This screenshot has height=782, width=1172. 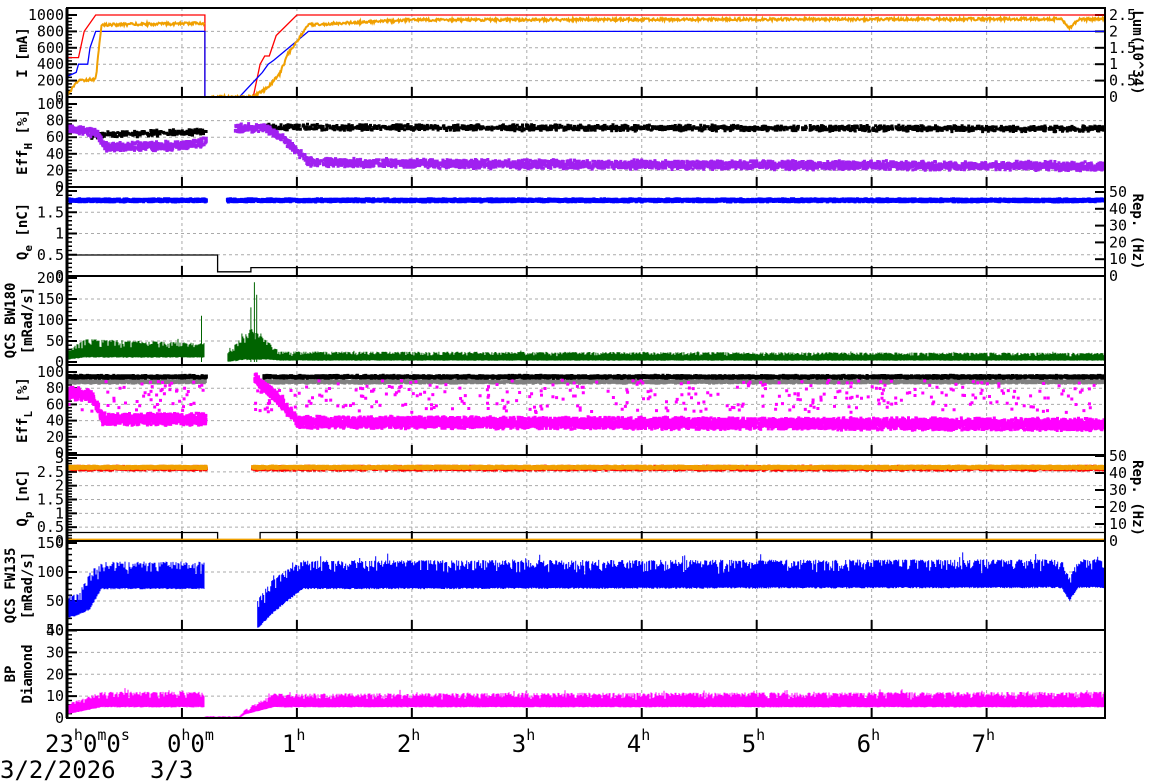 What do you see at coordinates (59, 191) in the screenshot?
I see `y-tick-label: 2` at bounding box center [59, 191].